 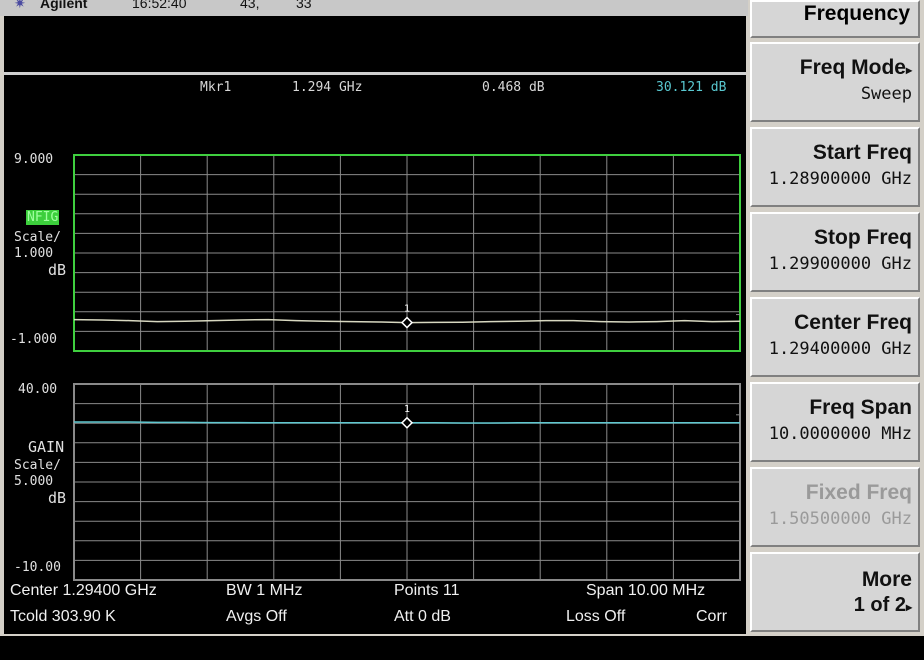 I want to click on softkey-start-freq: Start Freq 1.28900000 GHz, so click(x=835, y=167).